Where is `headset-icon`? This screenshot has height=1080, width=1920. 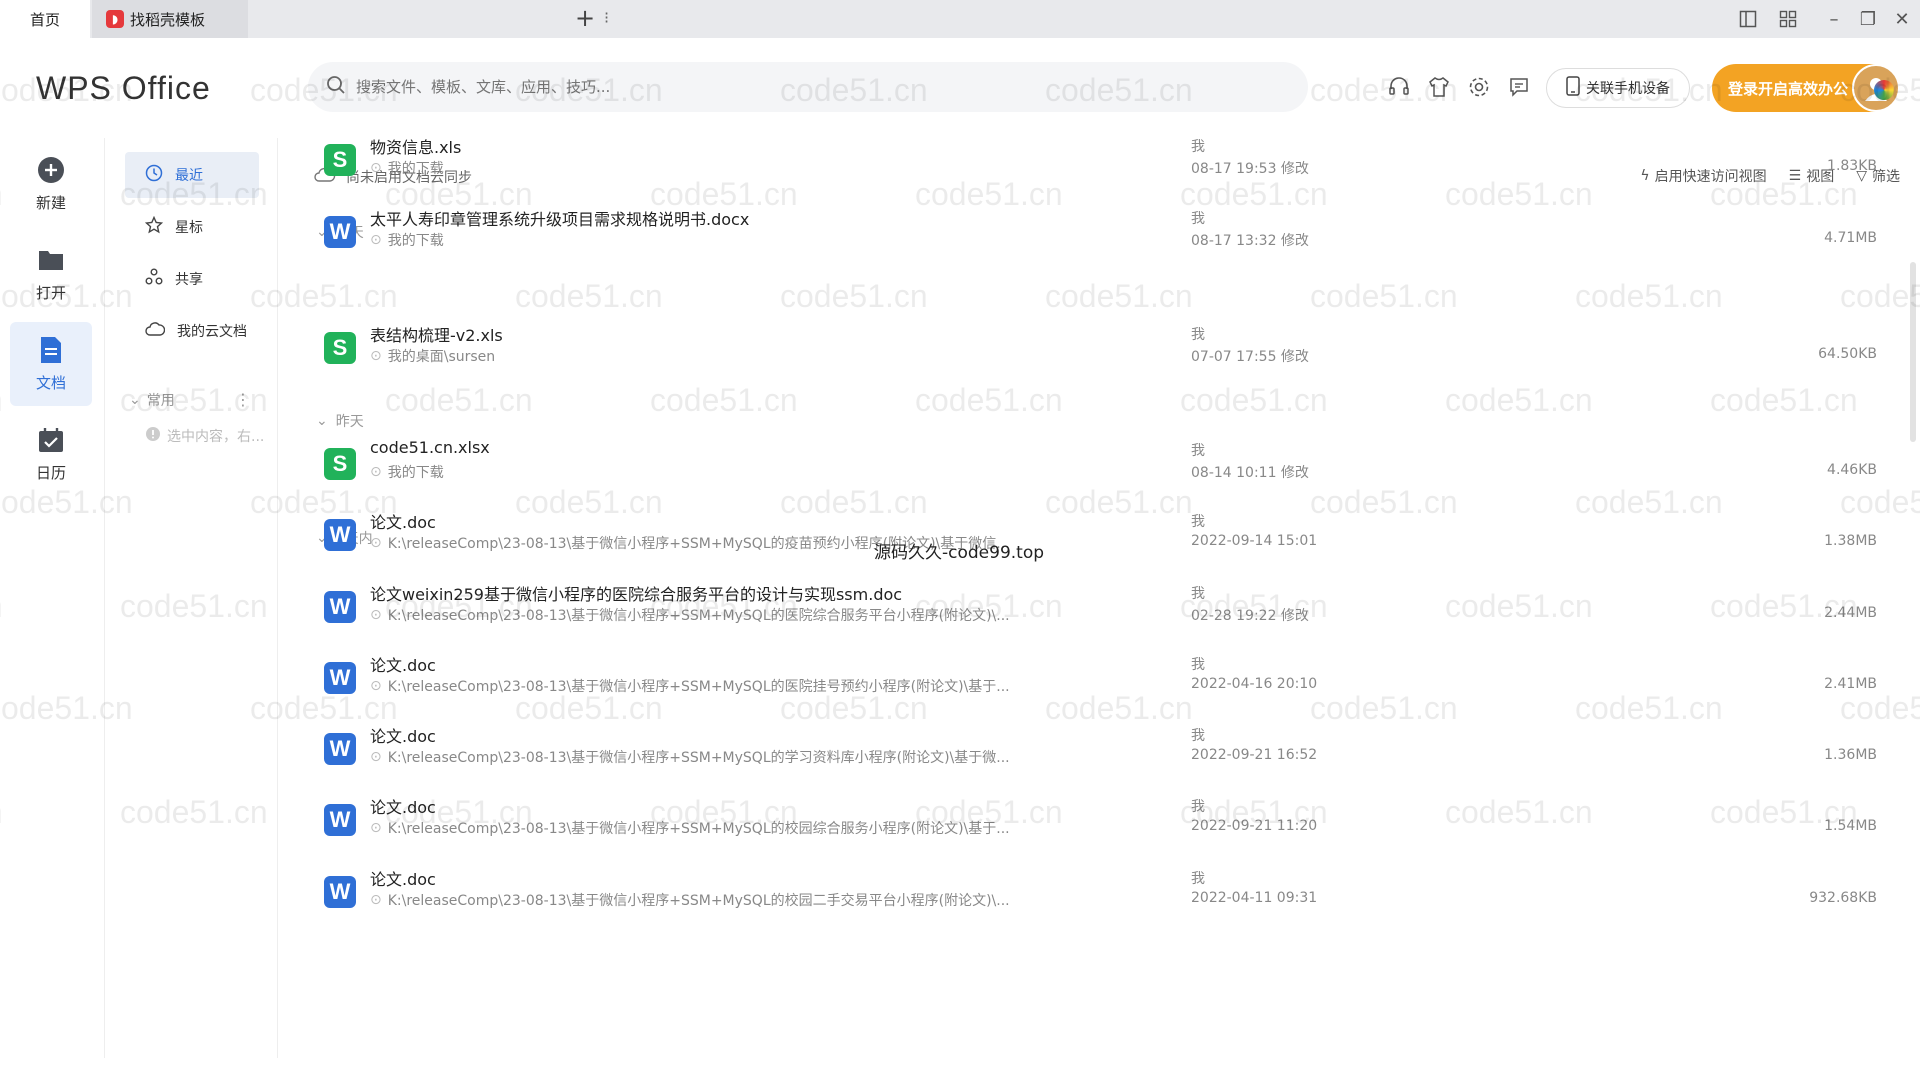 headset-icon is located at coordinates (1399, 87).